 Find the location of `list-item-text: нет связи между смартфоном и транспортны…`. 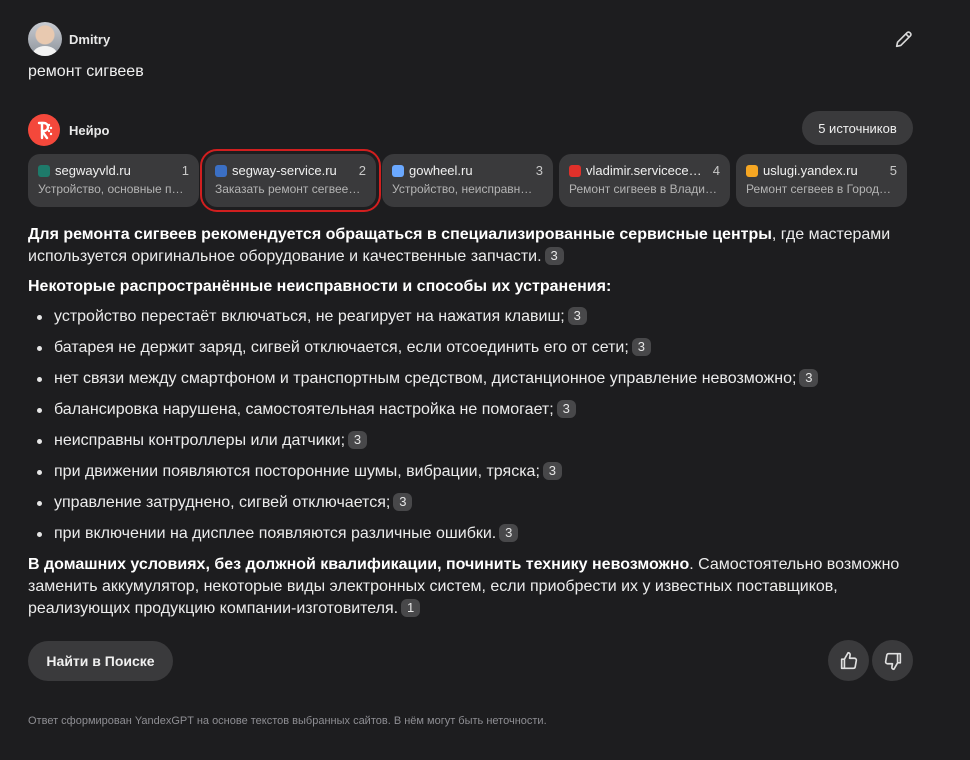

list-item-text: нет связи между смартфоном и транспортны… is located at coordinates (425, 378).